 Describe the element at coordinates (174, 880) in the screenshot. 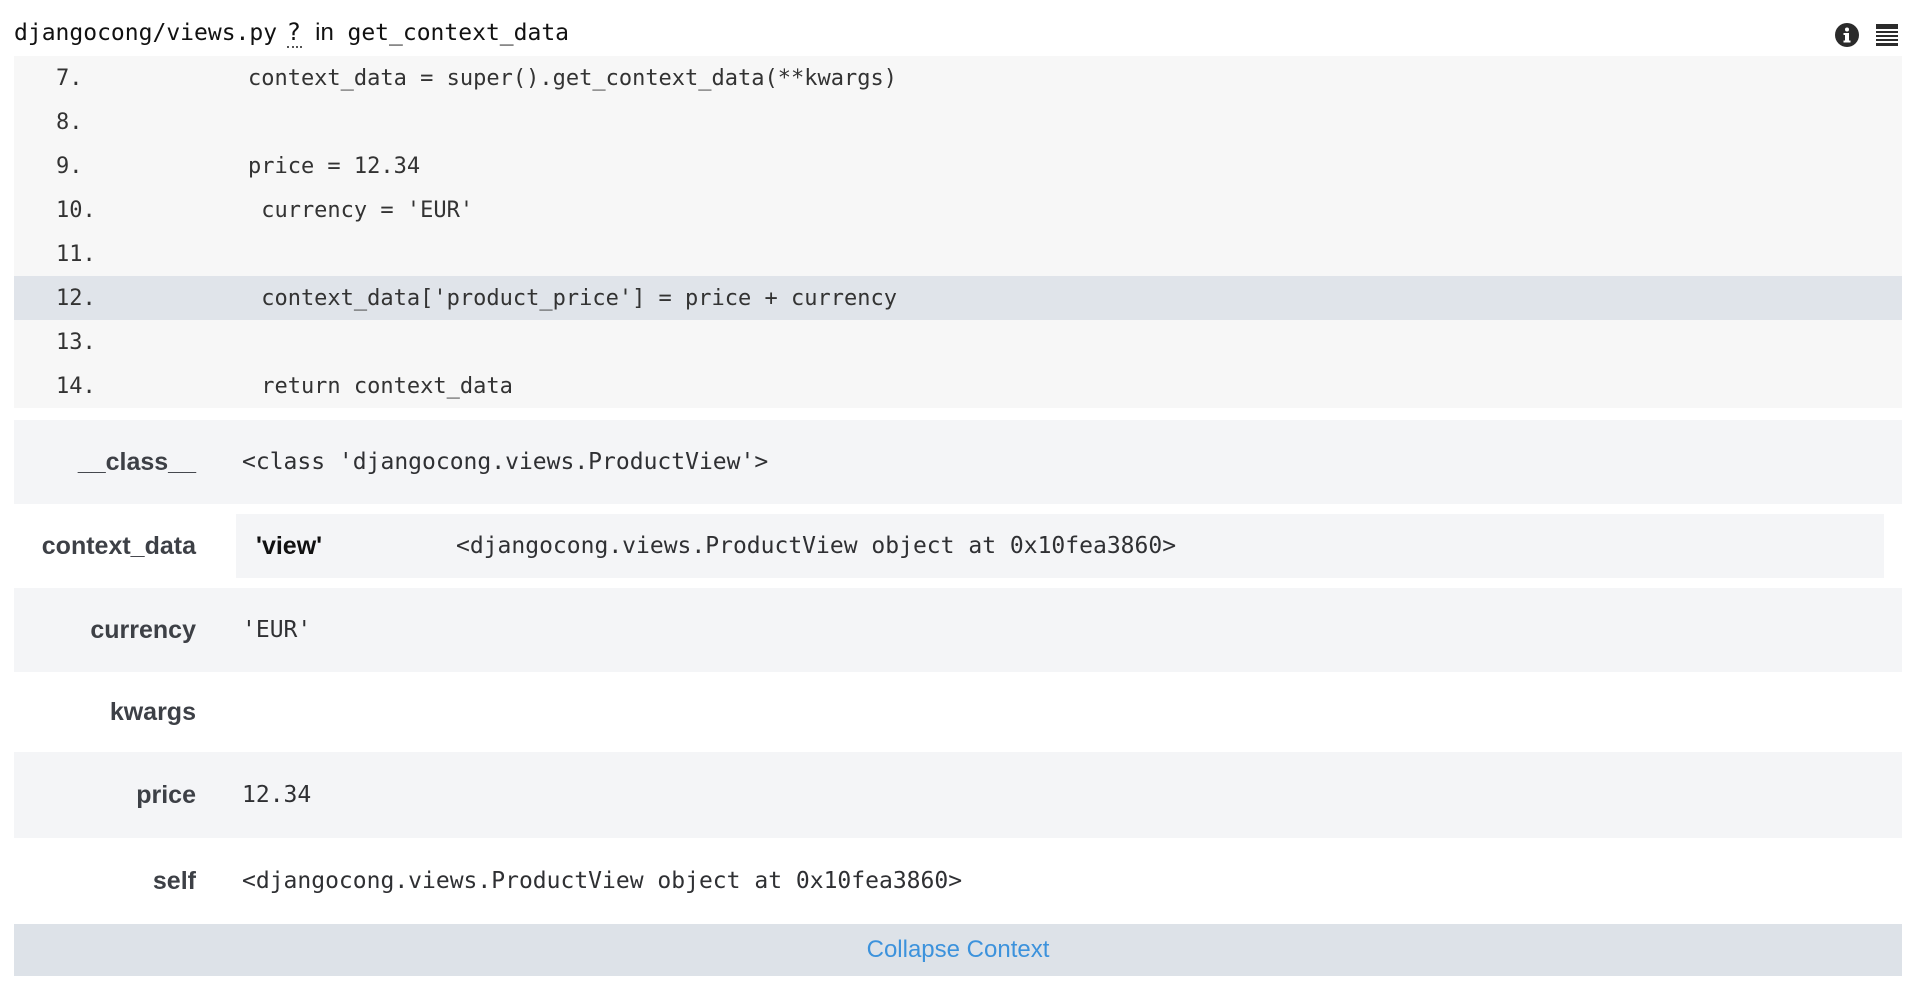

I see `var-key: self` at that location.